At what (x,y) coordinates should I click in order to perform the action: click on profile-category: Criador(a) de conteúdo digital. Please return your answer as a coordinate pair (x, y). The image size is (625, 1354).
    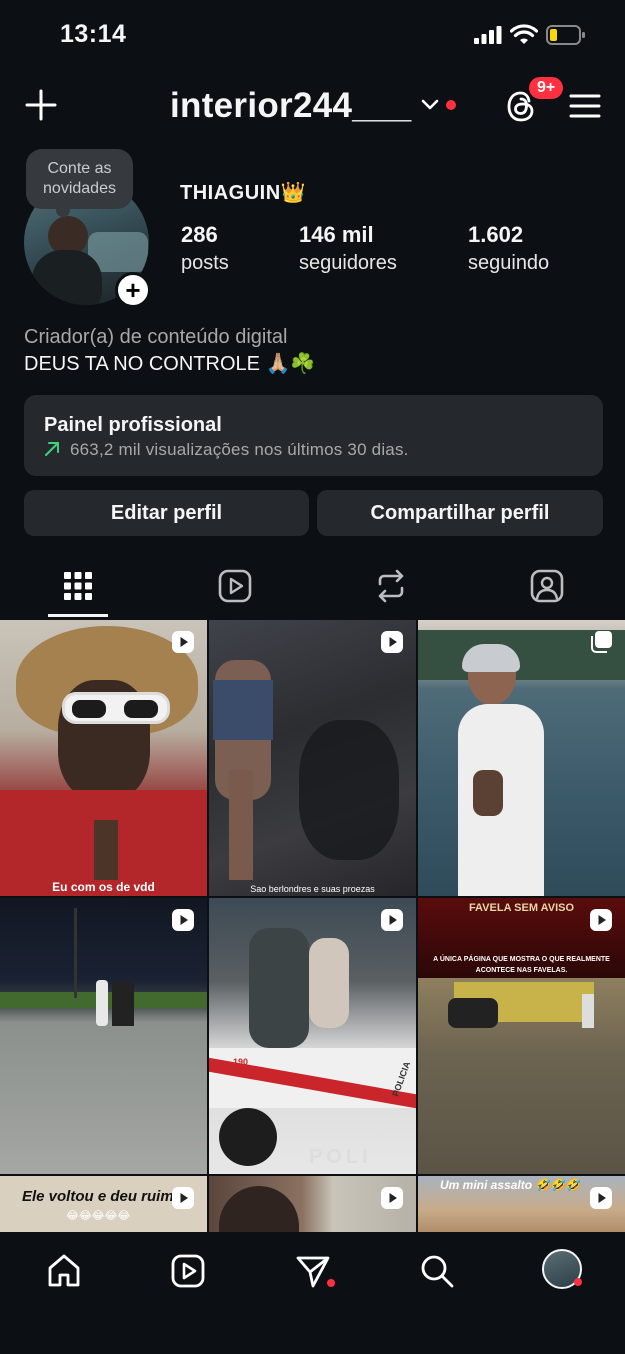
    Looking at the image, I should click on (156, 337).